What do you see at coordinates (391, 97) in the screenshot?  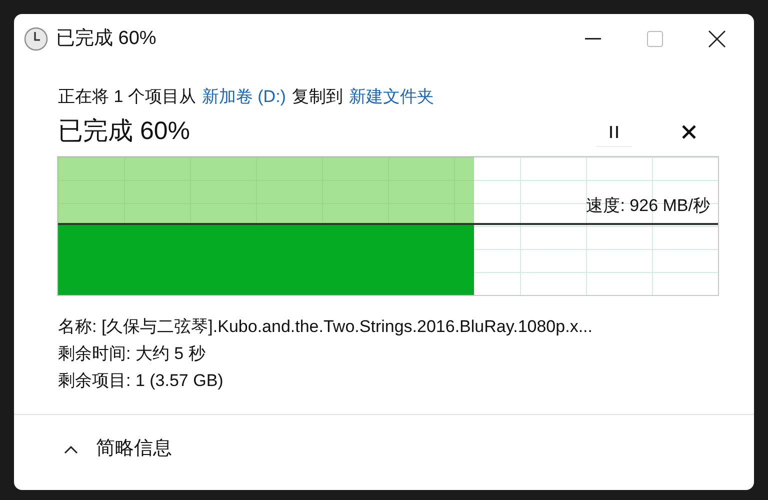 I see `location-link: 新建文件夹` at bounding box center [391, 97].